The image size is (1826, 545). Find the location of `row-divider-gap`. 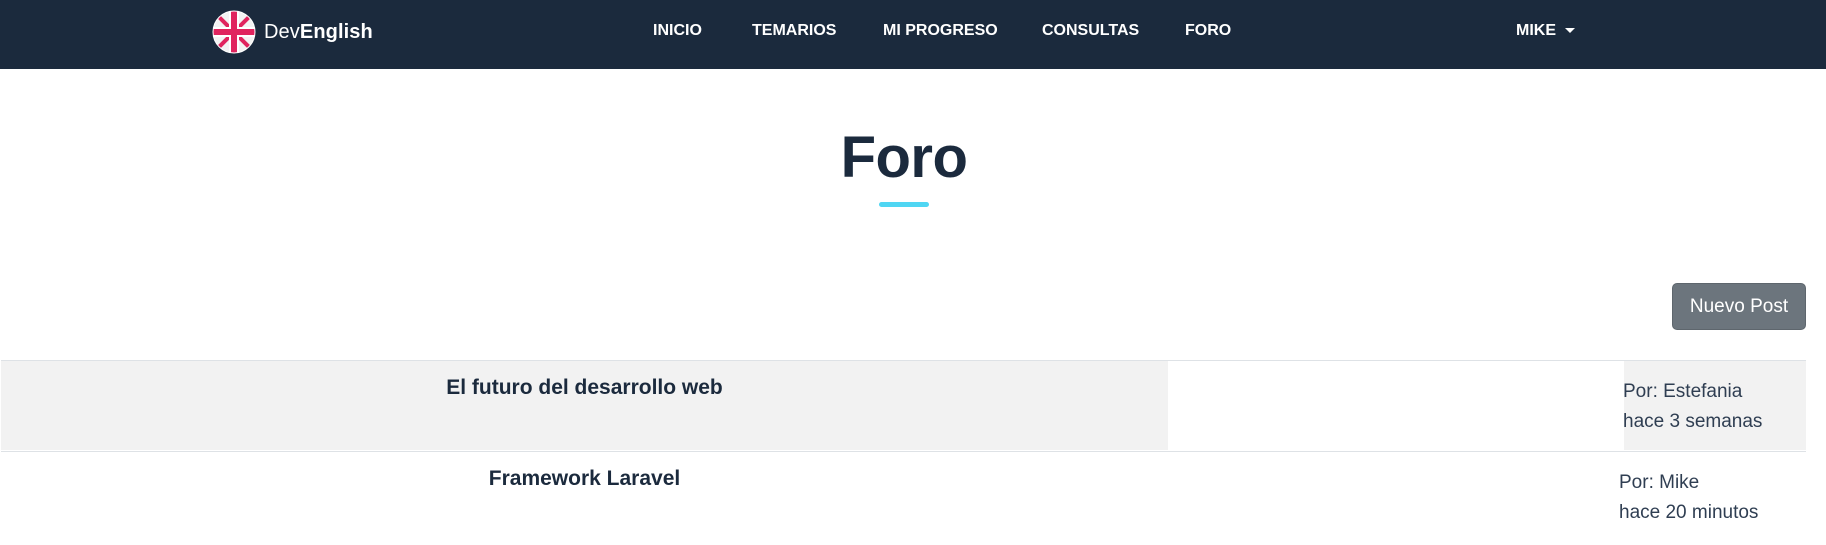

row-divider-gap is located at coordinates (1396, 405).